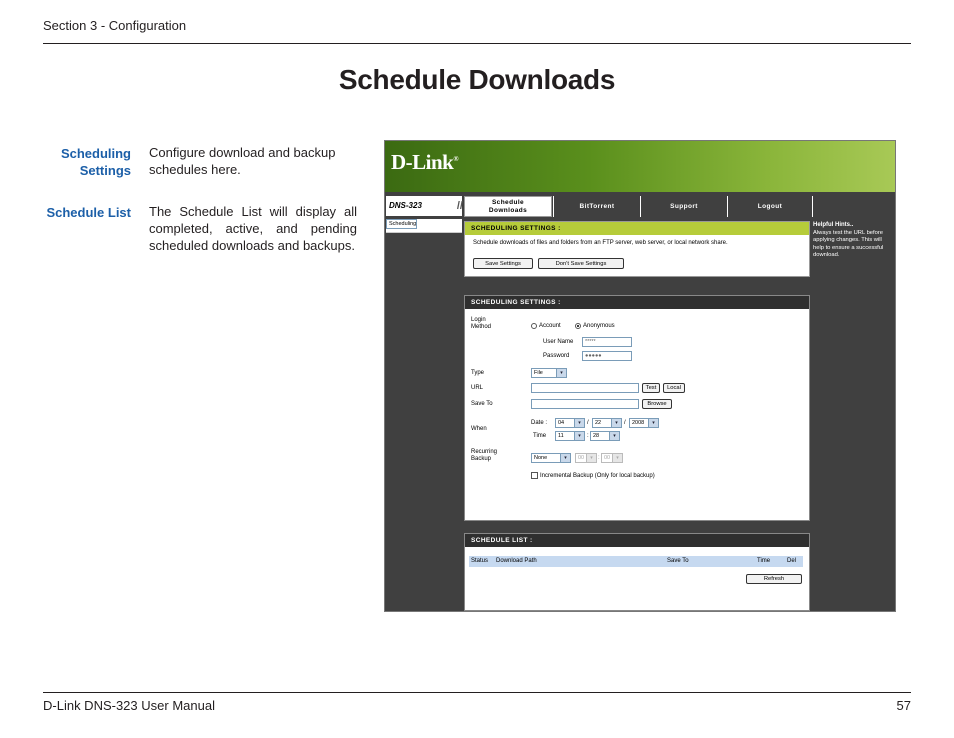  Describe the element at coordinates (534, 475) in the screenshot. I see `incremental-backup-checkbox` at that location.